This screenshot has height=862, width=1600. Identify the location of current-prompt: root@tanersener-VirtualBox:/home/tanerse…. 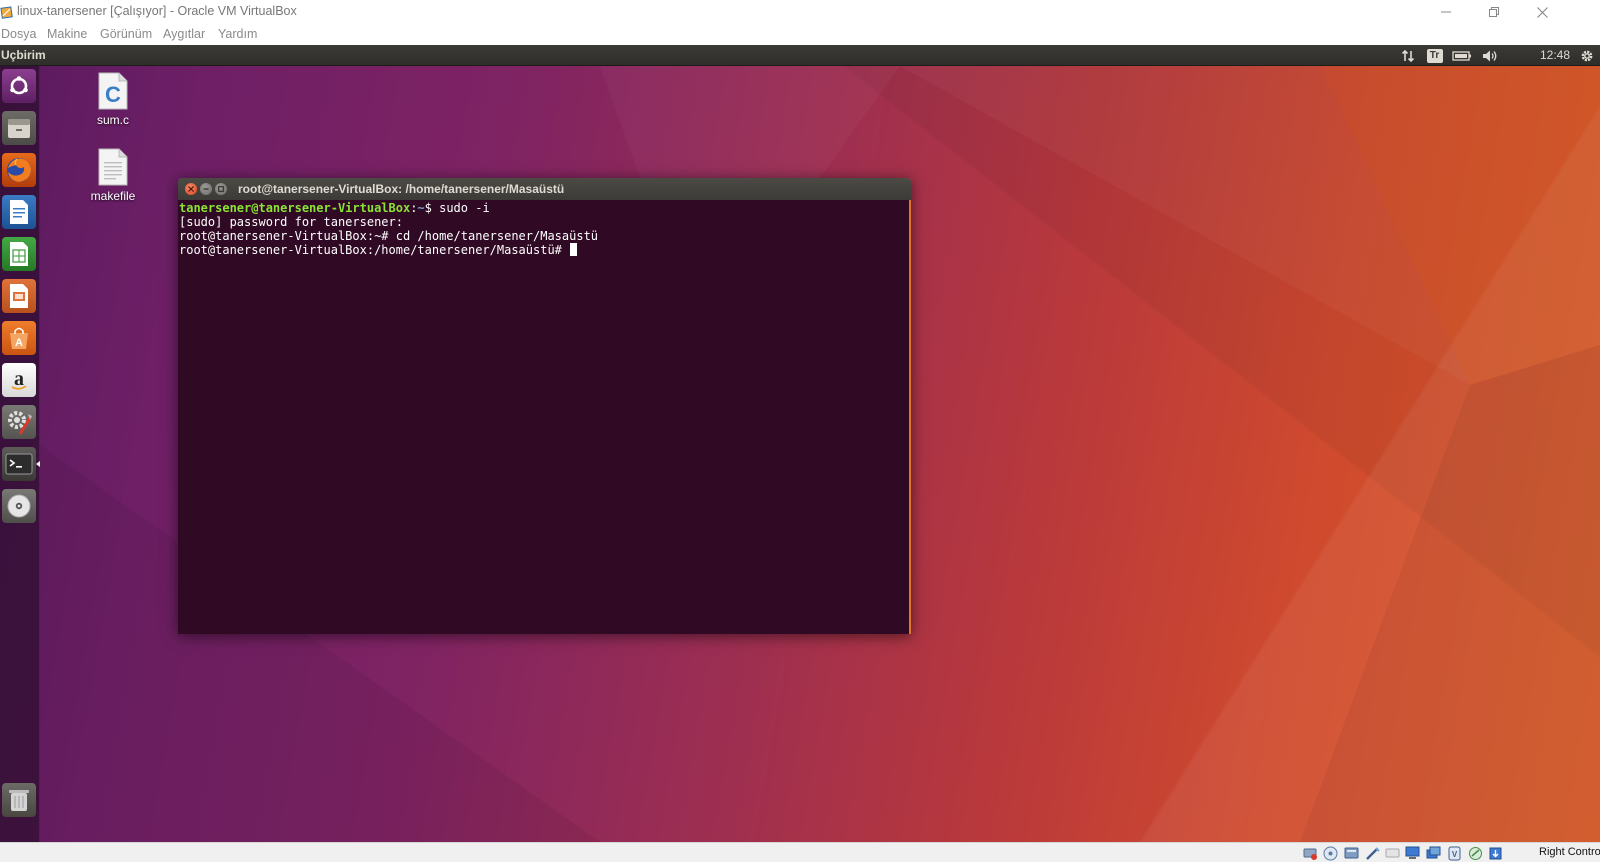
(374, 250).